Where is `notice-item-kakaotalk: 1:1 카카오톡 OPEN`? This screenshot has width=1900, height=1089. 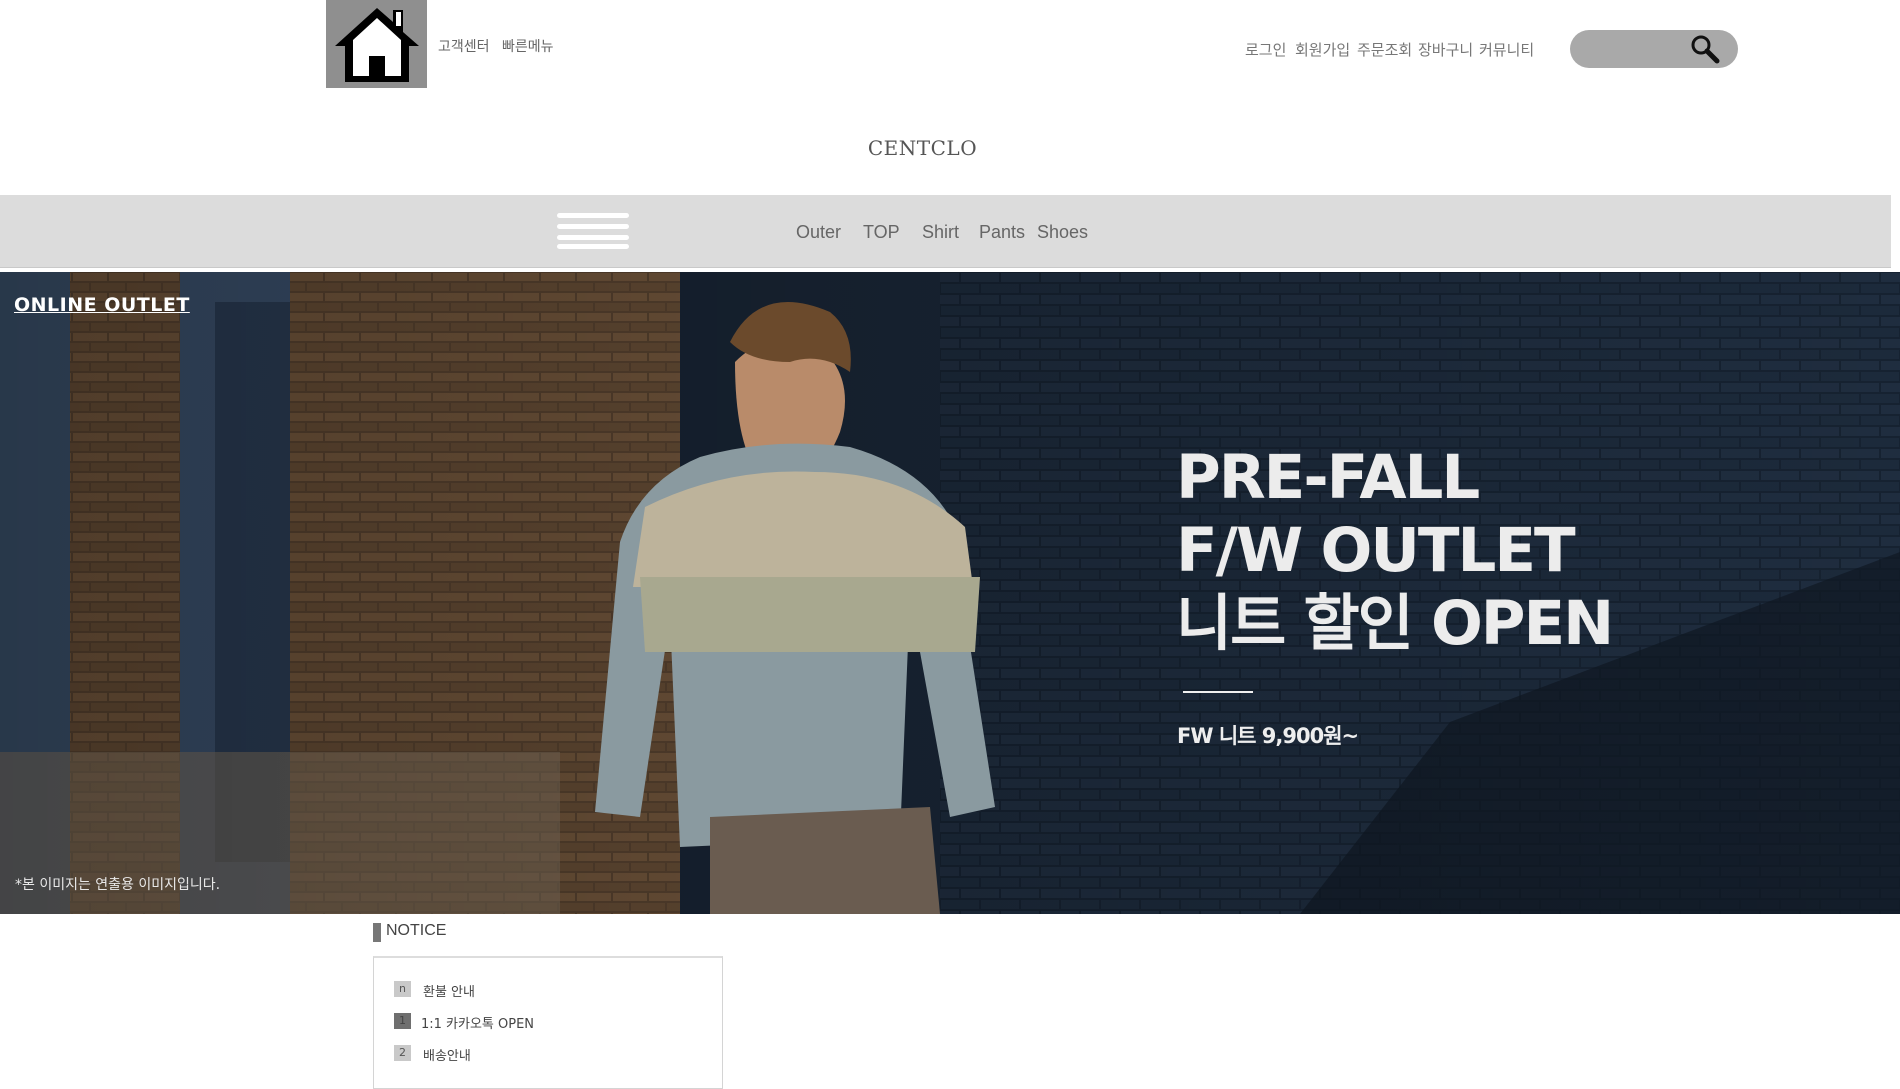 notice-item-kakaotalk: 1:1 카카오톡 OPEN is located at coordinates (477, 1022).